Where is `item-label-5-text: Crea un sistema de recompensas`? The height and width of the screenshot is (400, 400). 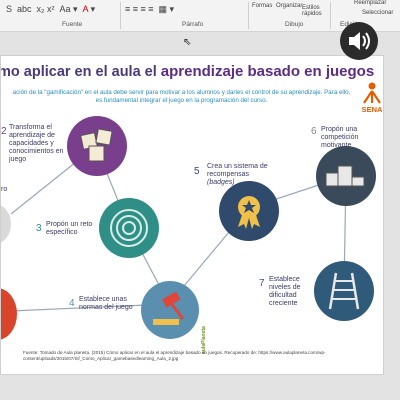 item-label-5-text: Crea un sistema de recompensas is located at coordinates (237, 170).